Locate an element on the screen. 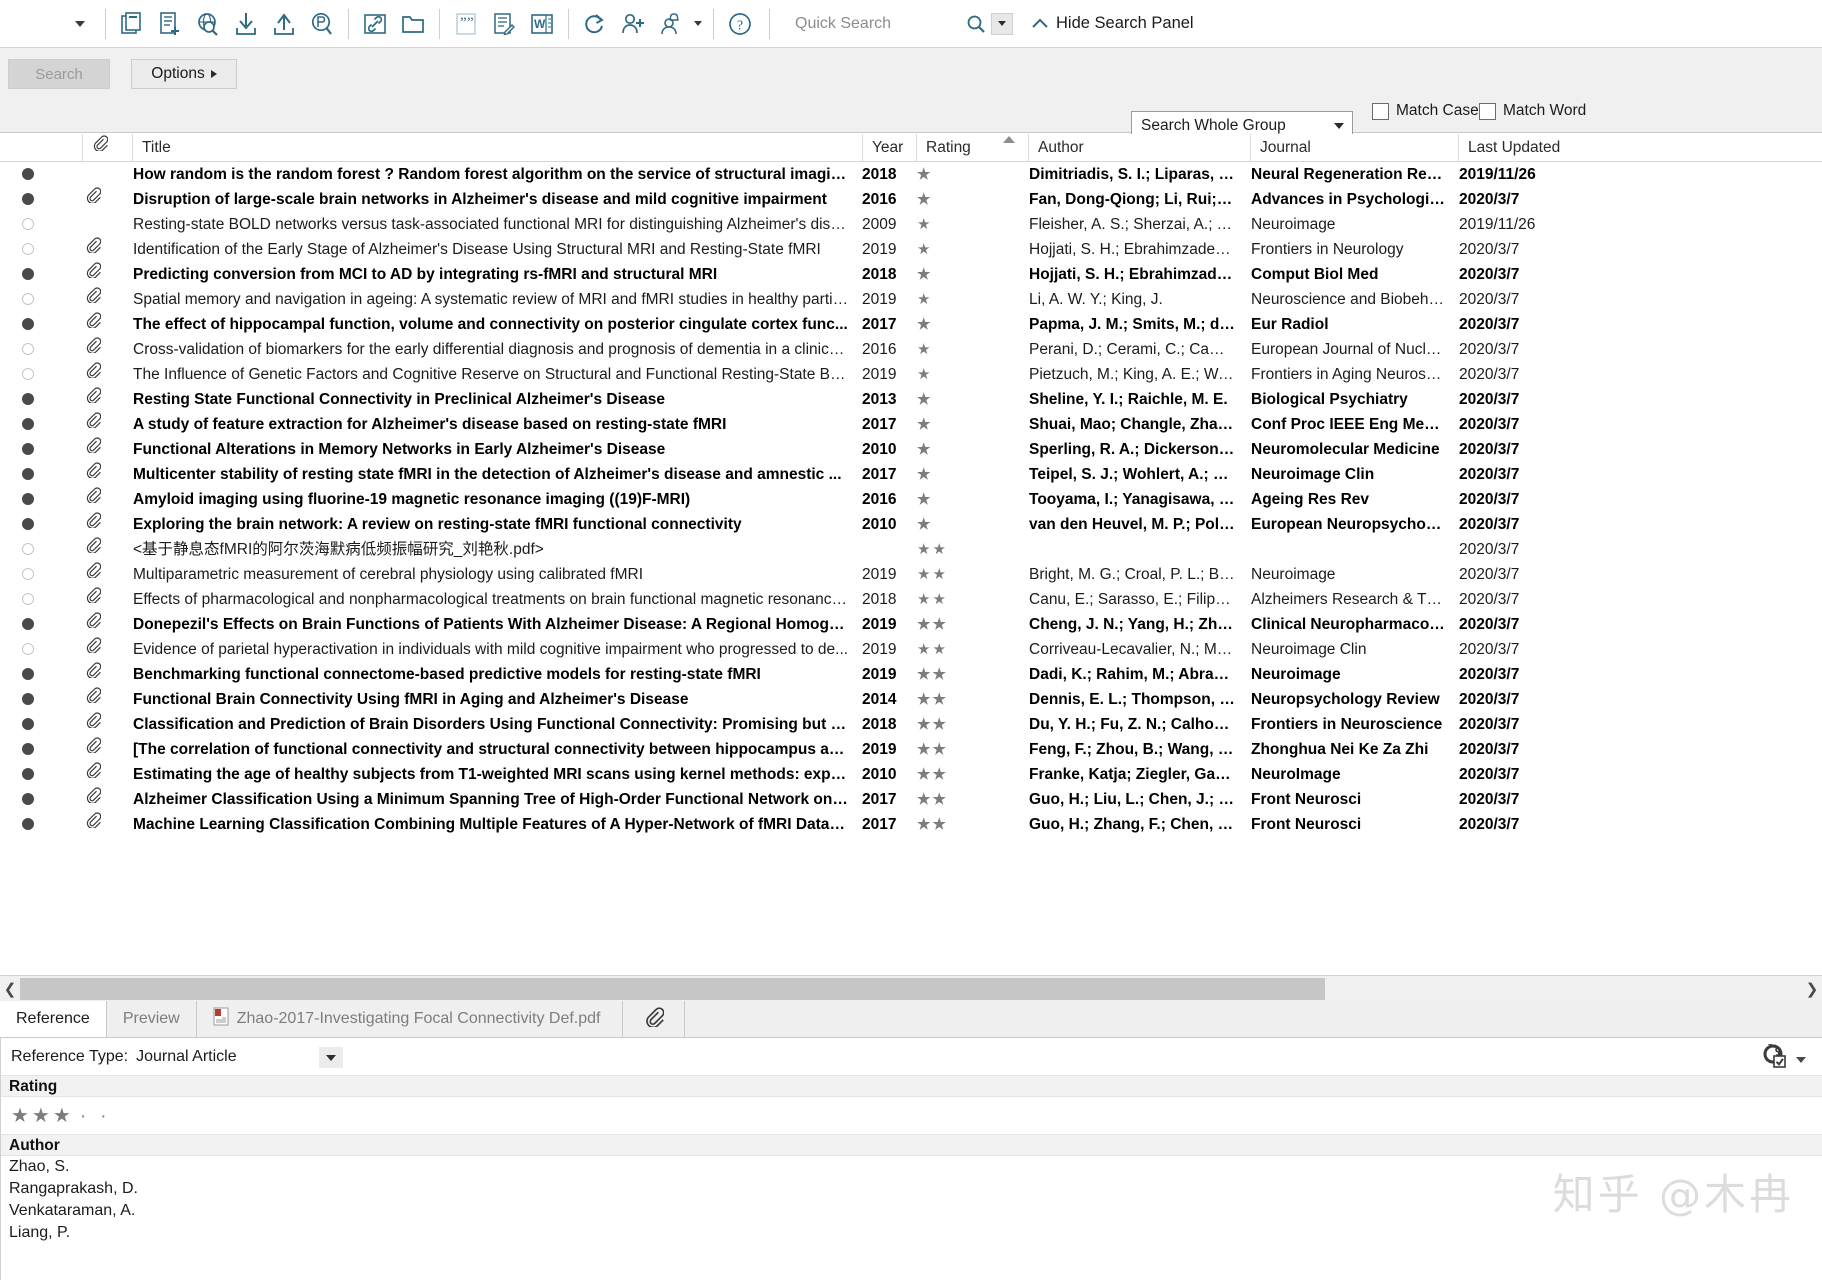  scroll-left-arrow-icon: ❮ is located at coordinates (10, 989).